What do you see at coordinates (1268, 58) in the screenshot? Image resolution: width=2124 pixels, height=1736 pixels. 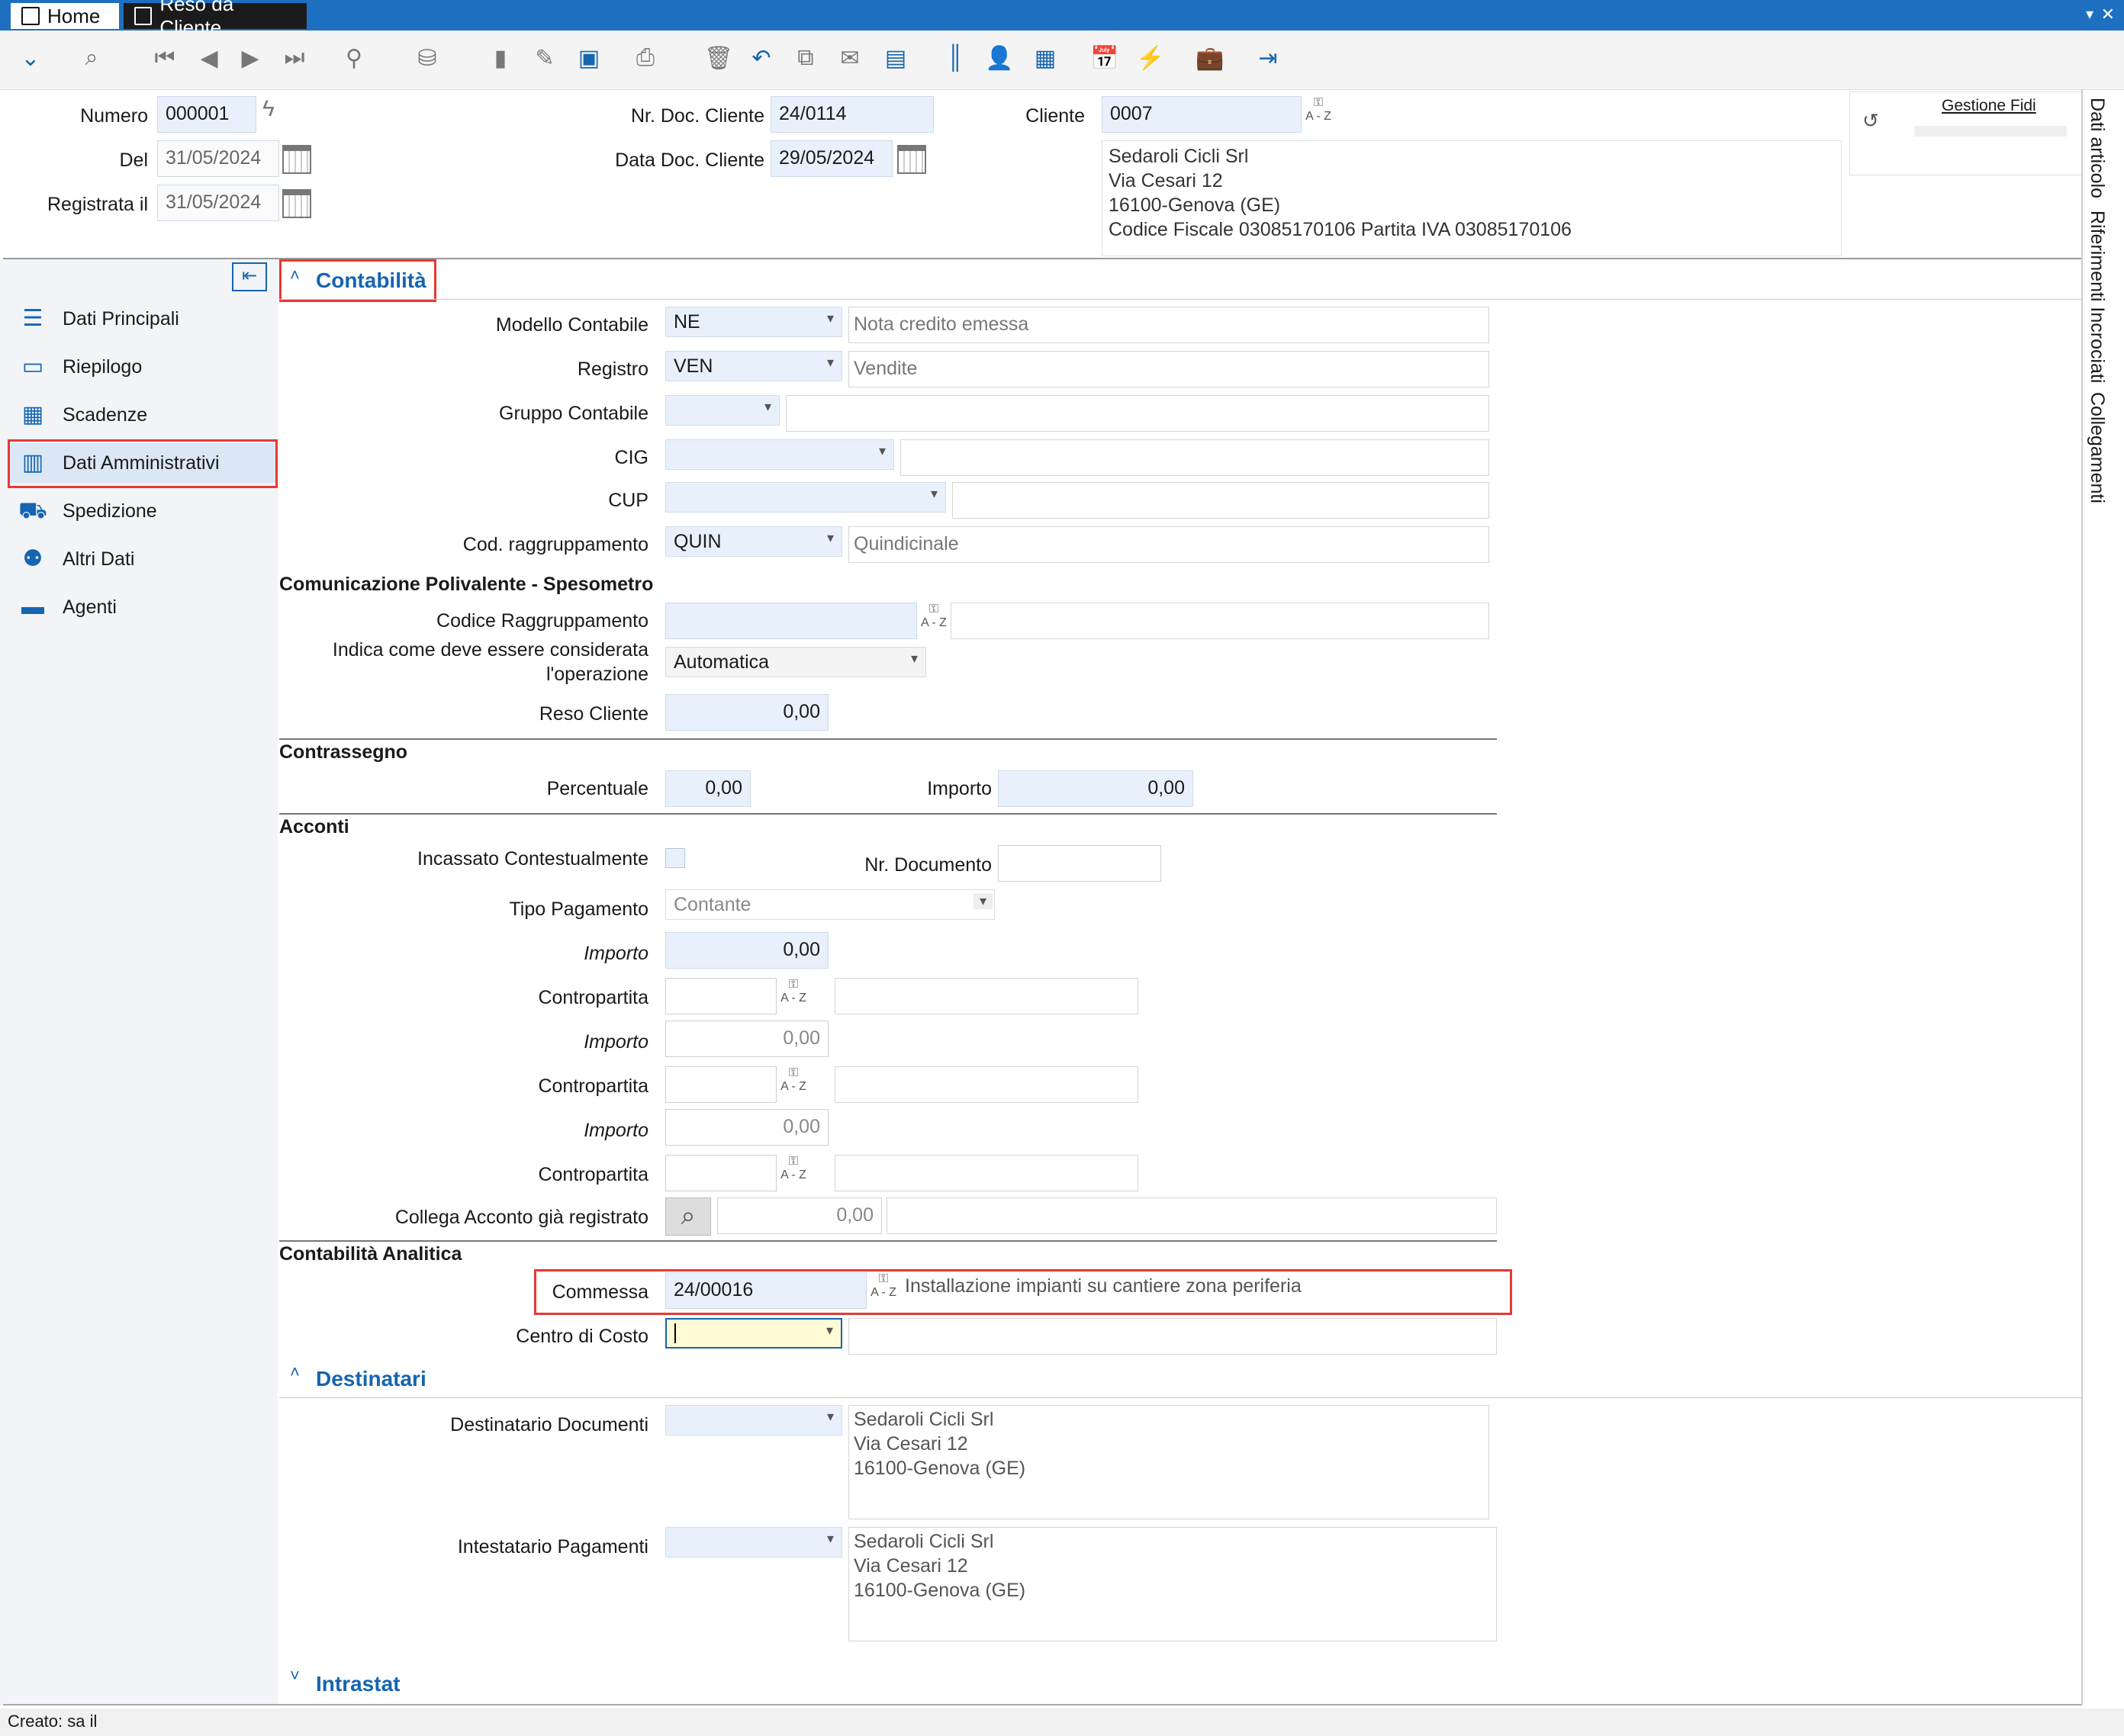 I see `exit-icon: ⇥` at bounding box center [1268, 58].